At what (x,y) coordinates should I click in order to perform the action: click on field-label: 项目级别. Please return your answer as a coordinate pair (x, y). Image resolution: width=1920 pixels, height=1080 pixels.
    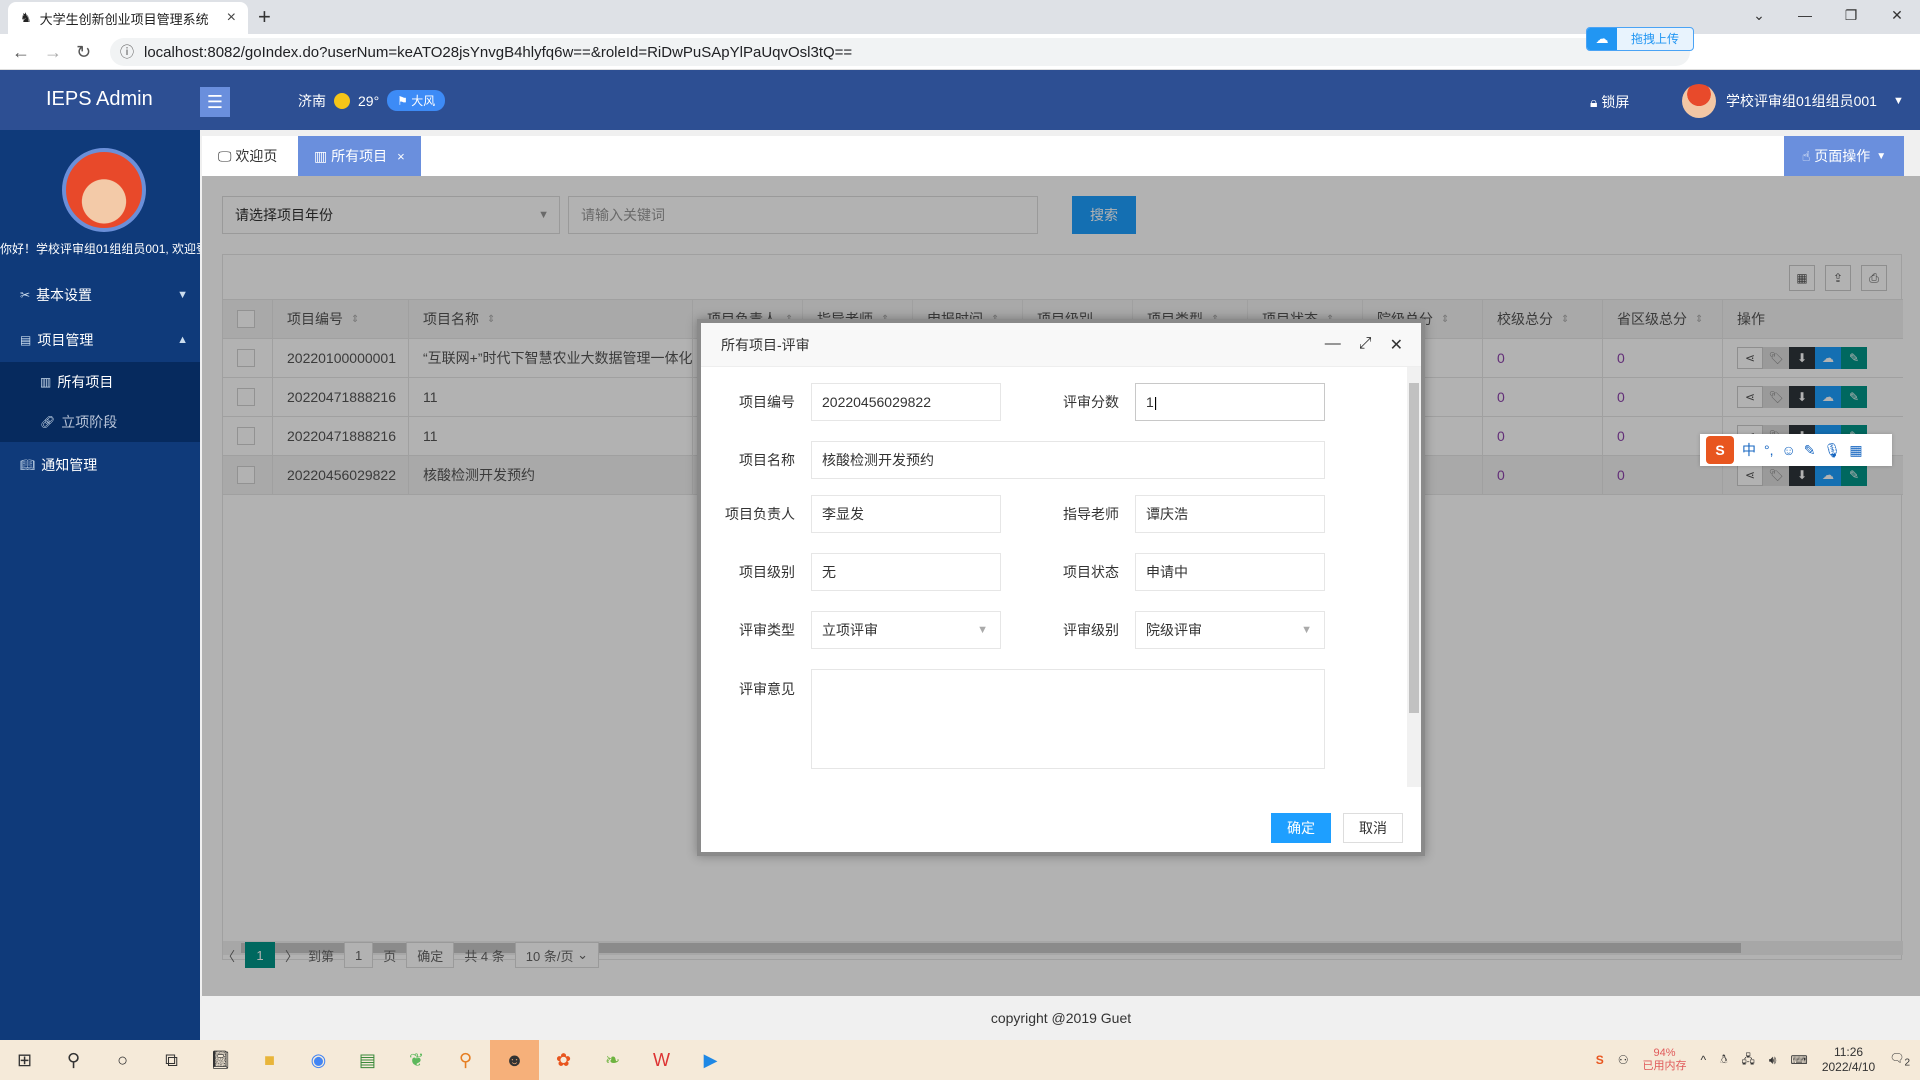
    Looking at the image, I should click on (767, 572).